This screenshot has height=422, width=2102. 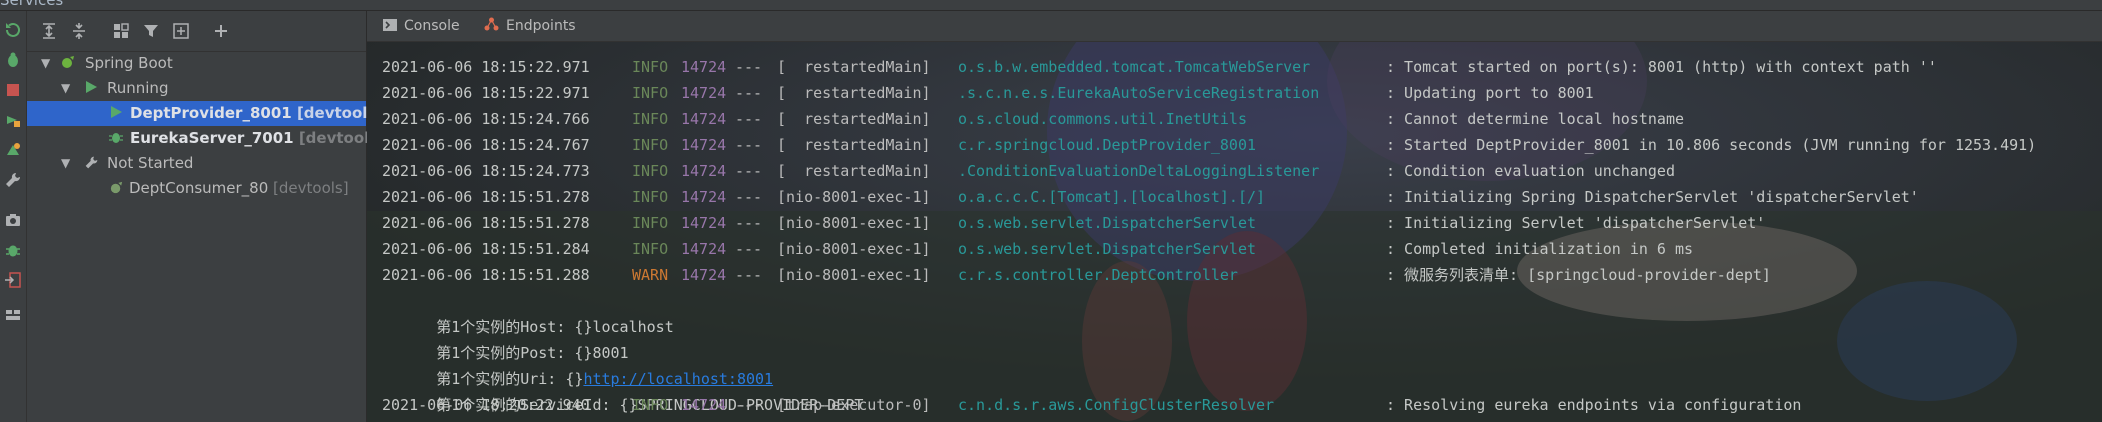 I want to click on deploy-icon, so click(x=13, y=150).